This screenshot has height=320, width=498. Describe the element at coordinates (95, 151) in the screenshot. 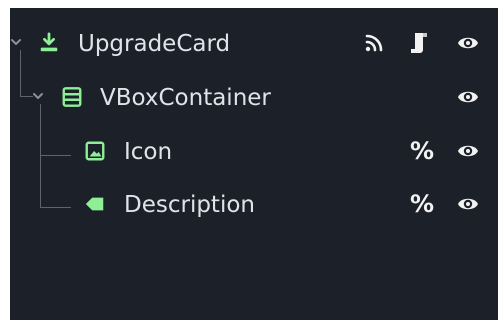

I see `texture-rect-icon` at that location.